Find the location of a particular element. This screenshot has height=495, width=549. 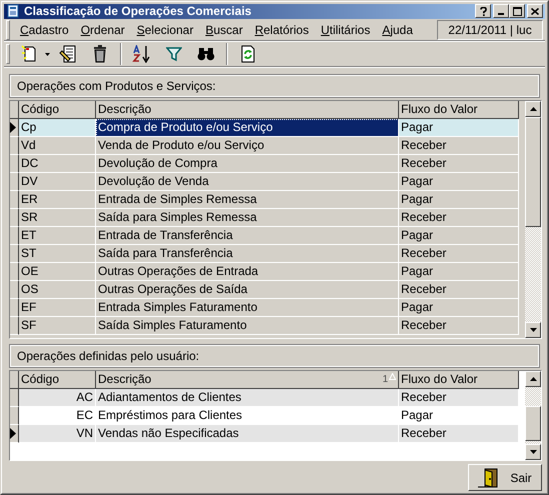

table-row: EC Empréstimos para Clientes Pagar is located at coordinates (264, 416).